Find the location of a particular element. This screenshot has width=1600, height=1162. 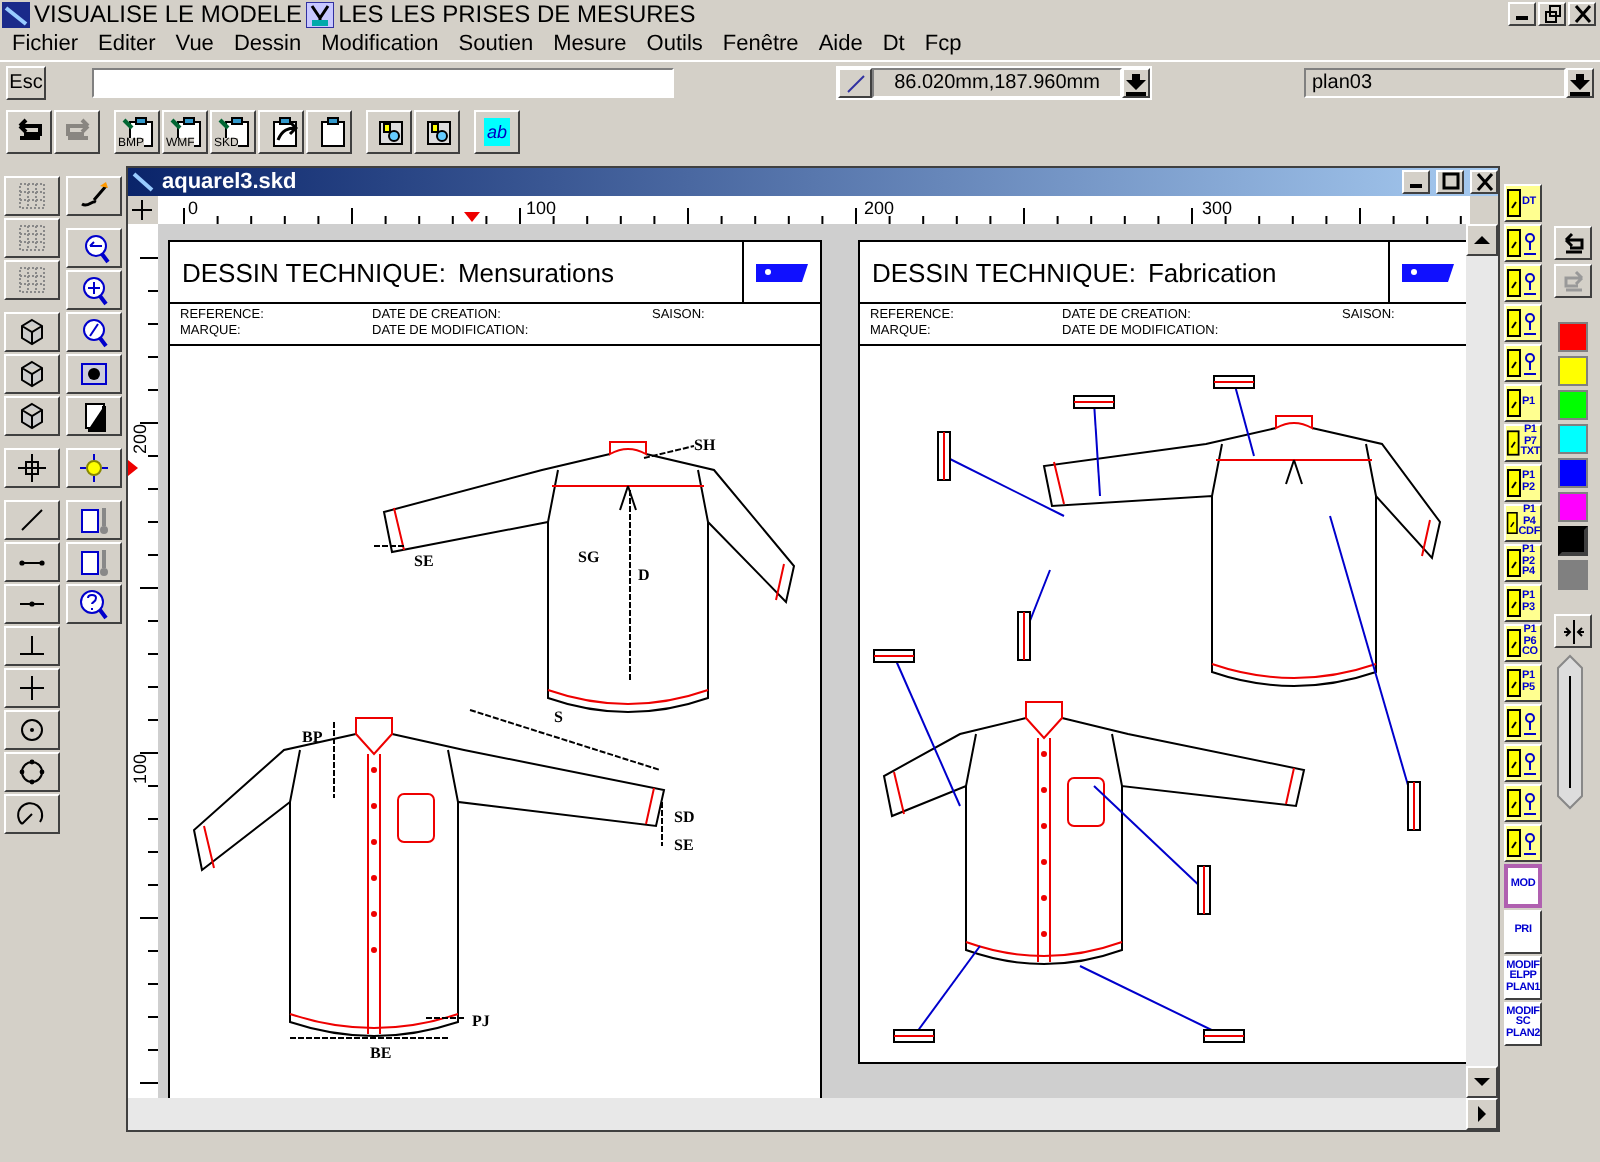

measure-label: D is located at coordinates (644, 575).